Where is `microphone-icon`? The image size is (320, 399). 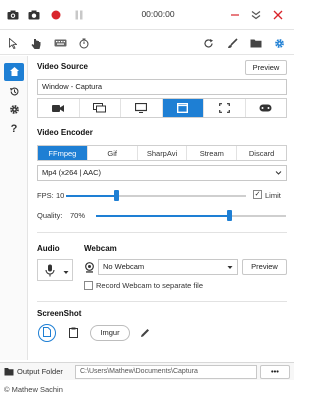
microphone-icon is located at coordinates (50, 271).